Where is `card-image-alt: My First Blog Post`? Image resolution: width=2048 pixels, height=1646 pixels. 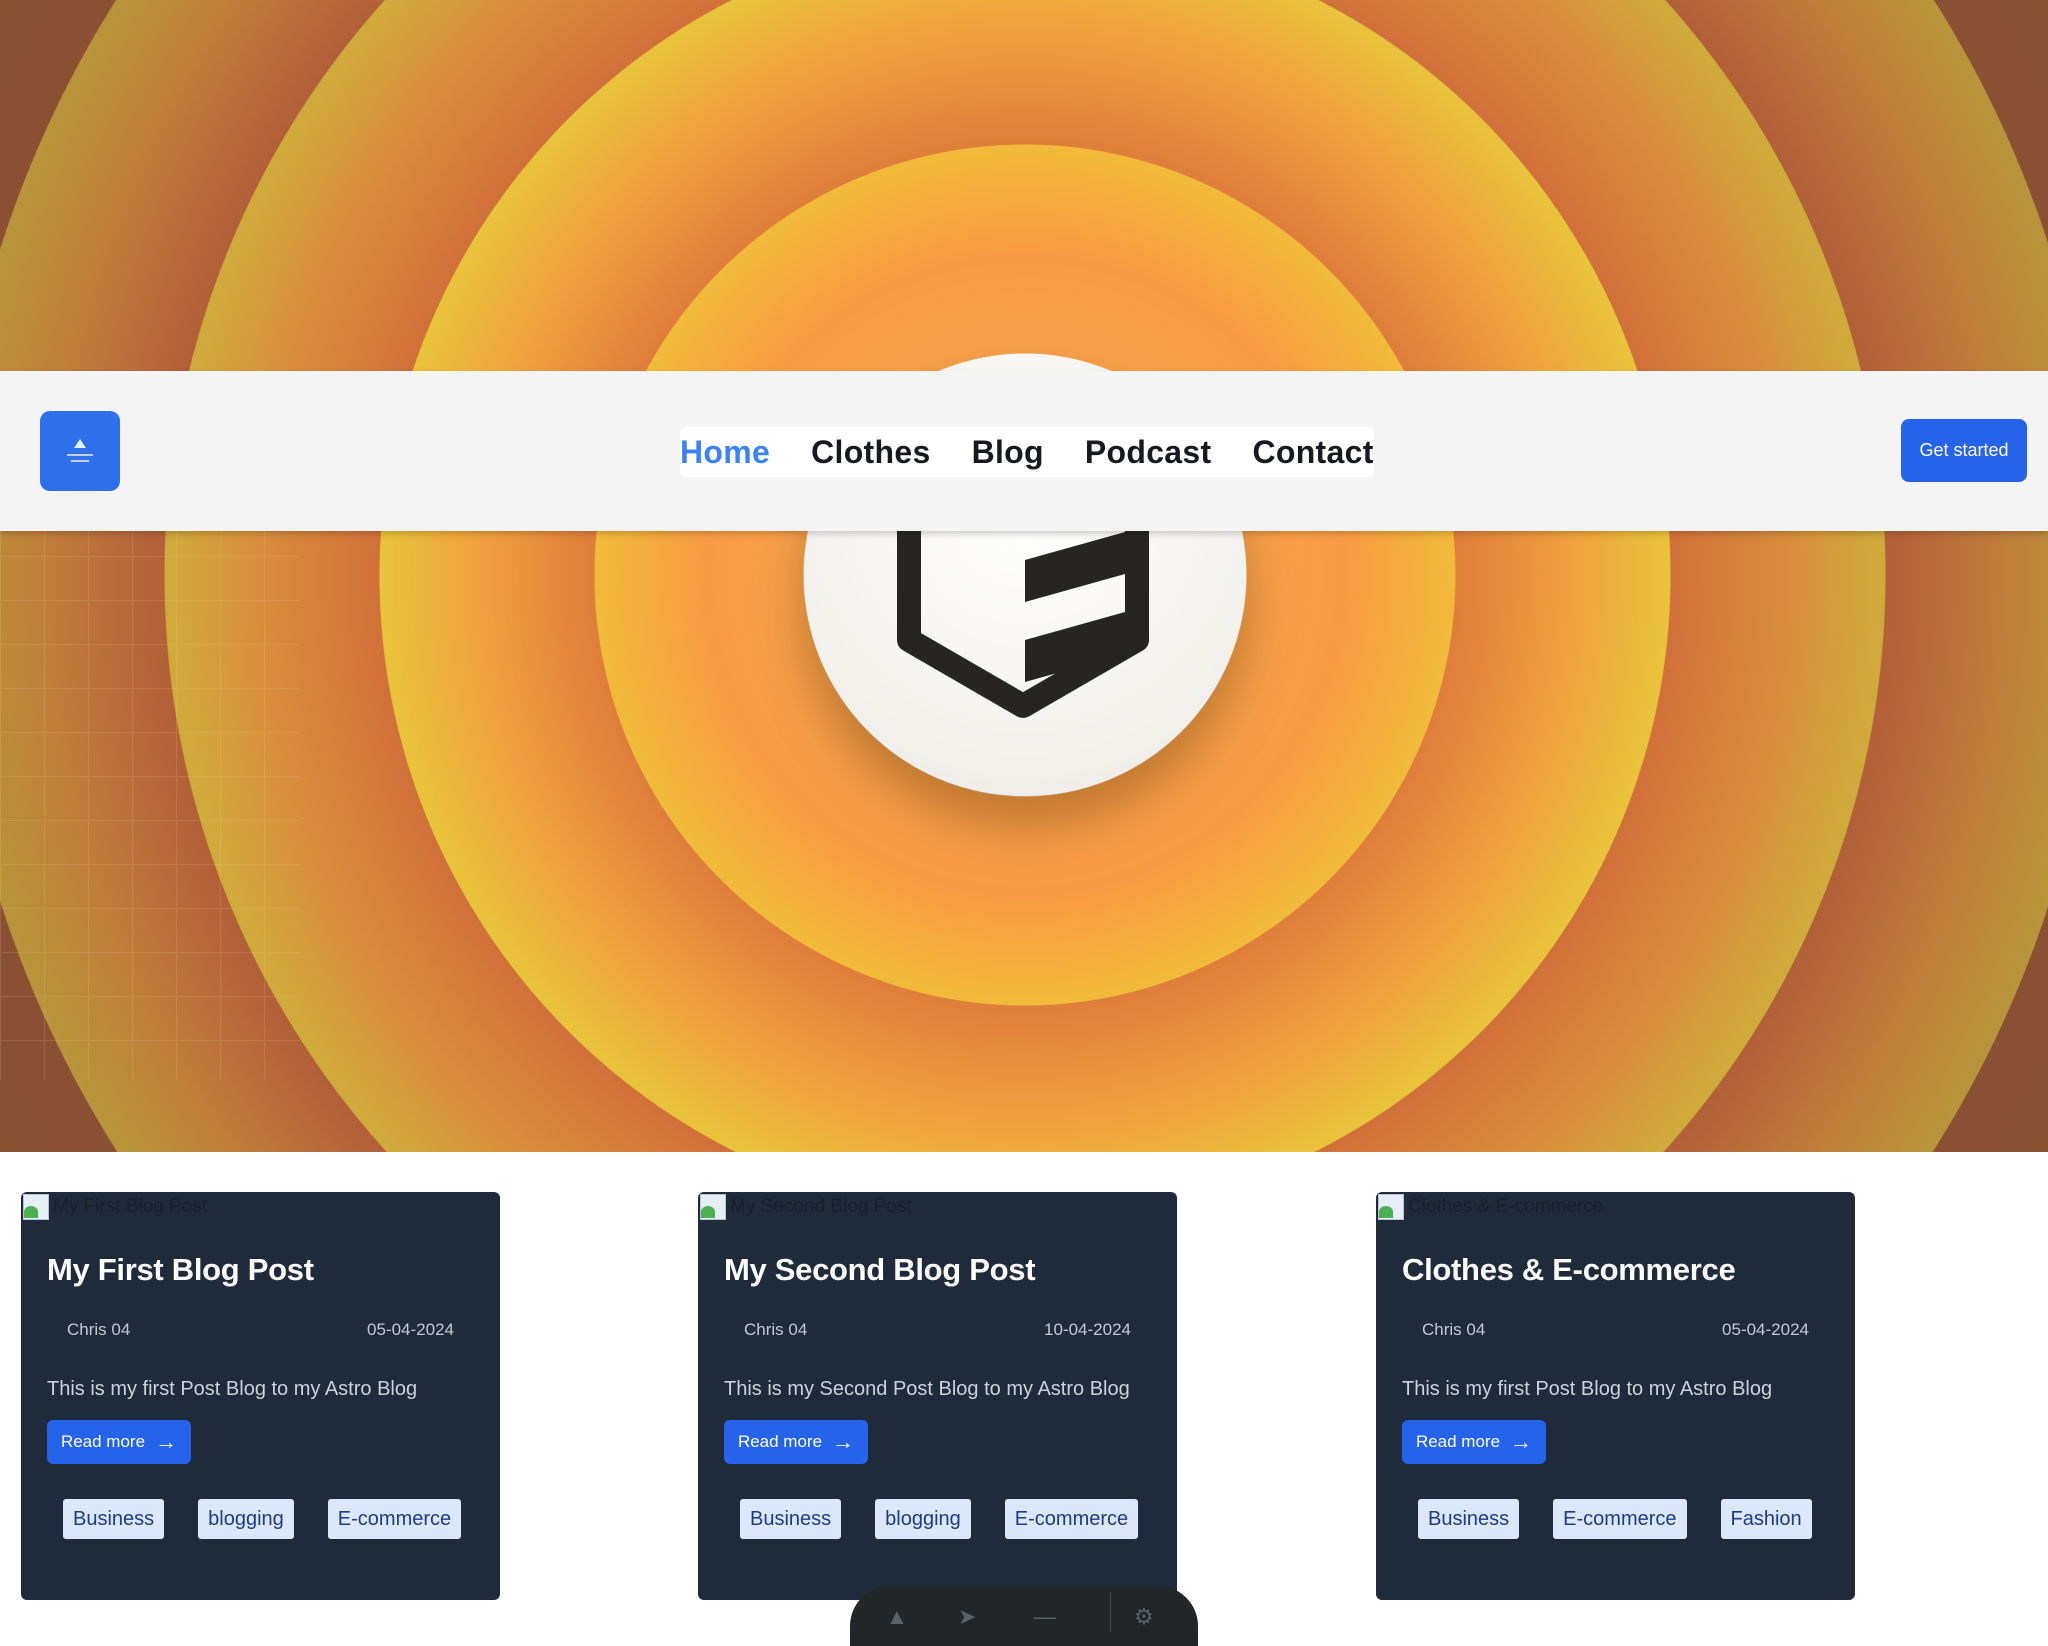
card-image-alt: My First Blog Post is located at coordinates (130, 1206).